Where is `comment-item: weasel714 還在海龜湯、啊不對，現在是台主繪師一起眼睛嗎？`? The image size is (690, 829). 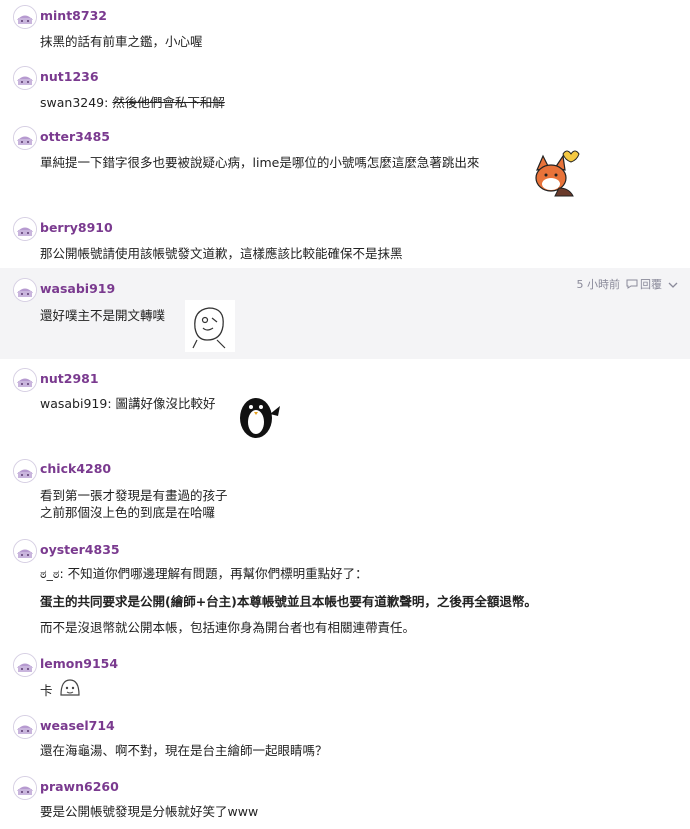
comment-item: weasel714 還在海龜湯、啊不對，現在是台主繪師一起眼睛嗎？ is located at coordinates (345, 741).